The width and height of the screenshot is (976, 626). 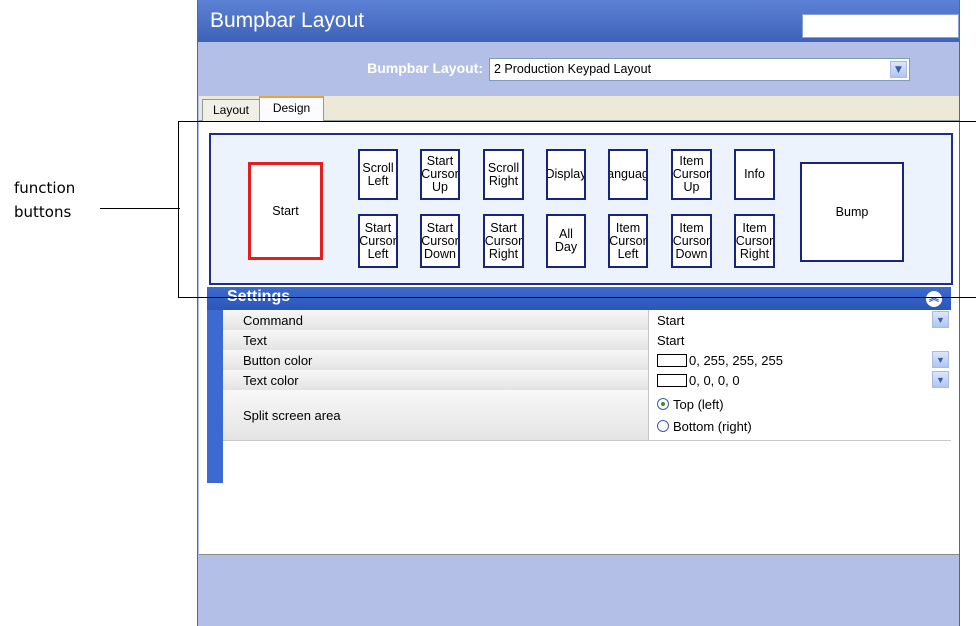 What do you see at coordinates (285, 211) in the screenshot?
I see `function-button-start: Start` at bounding box center [285, 211].